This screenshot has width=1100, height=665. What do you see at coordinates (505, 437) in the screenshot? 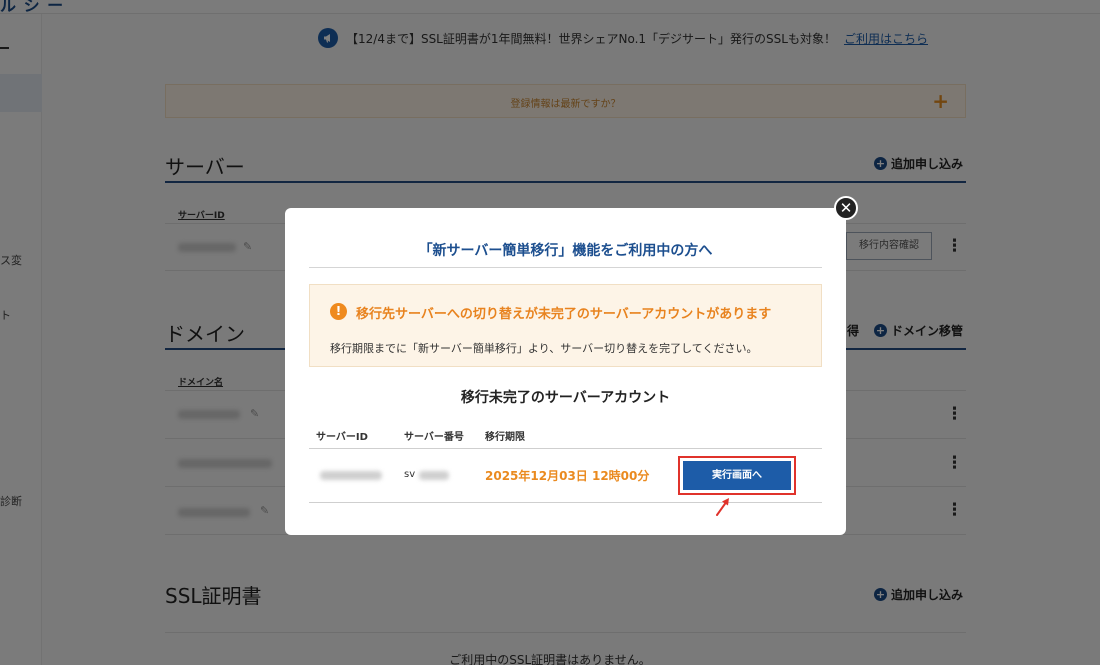
I see `column-header-deadline: 移行期限` at bounding box center [505, 437].